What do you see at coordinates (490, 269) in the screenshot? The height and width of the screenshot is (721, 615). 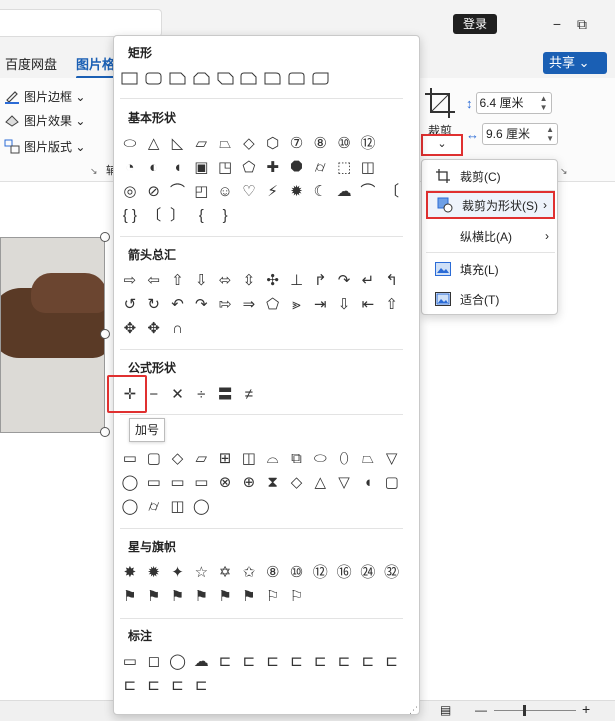 I see `menu-item-fill: 填充(L)` at bounding box center [490, 269].